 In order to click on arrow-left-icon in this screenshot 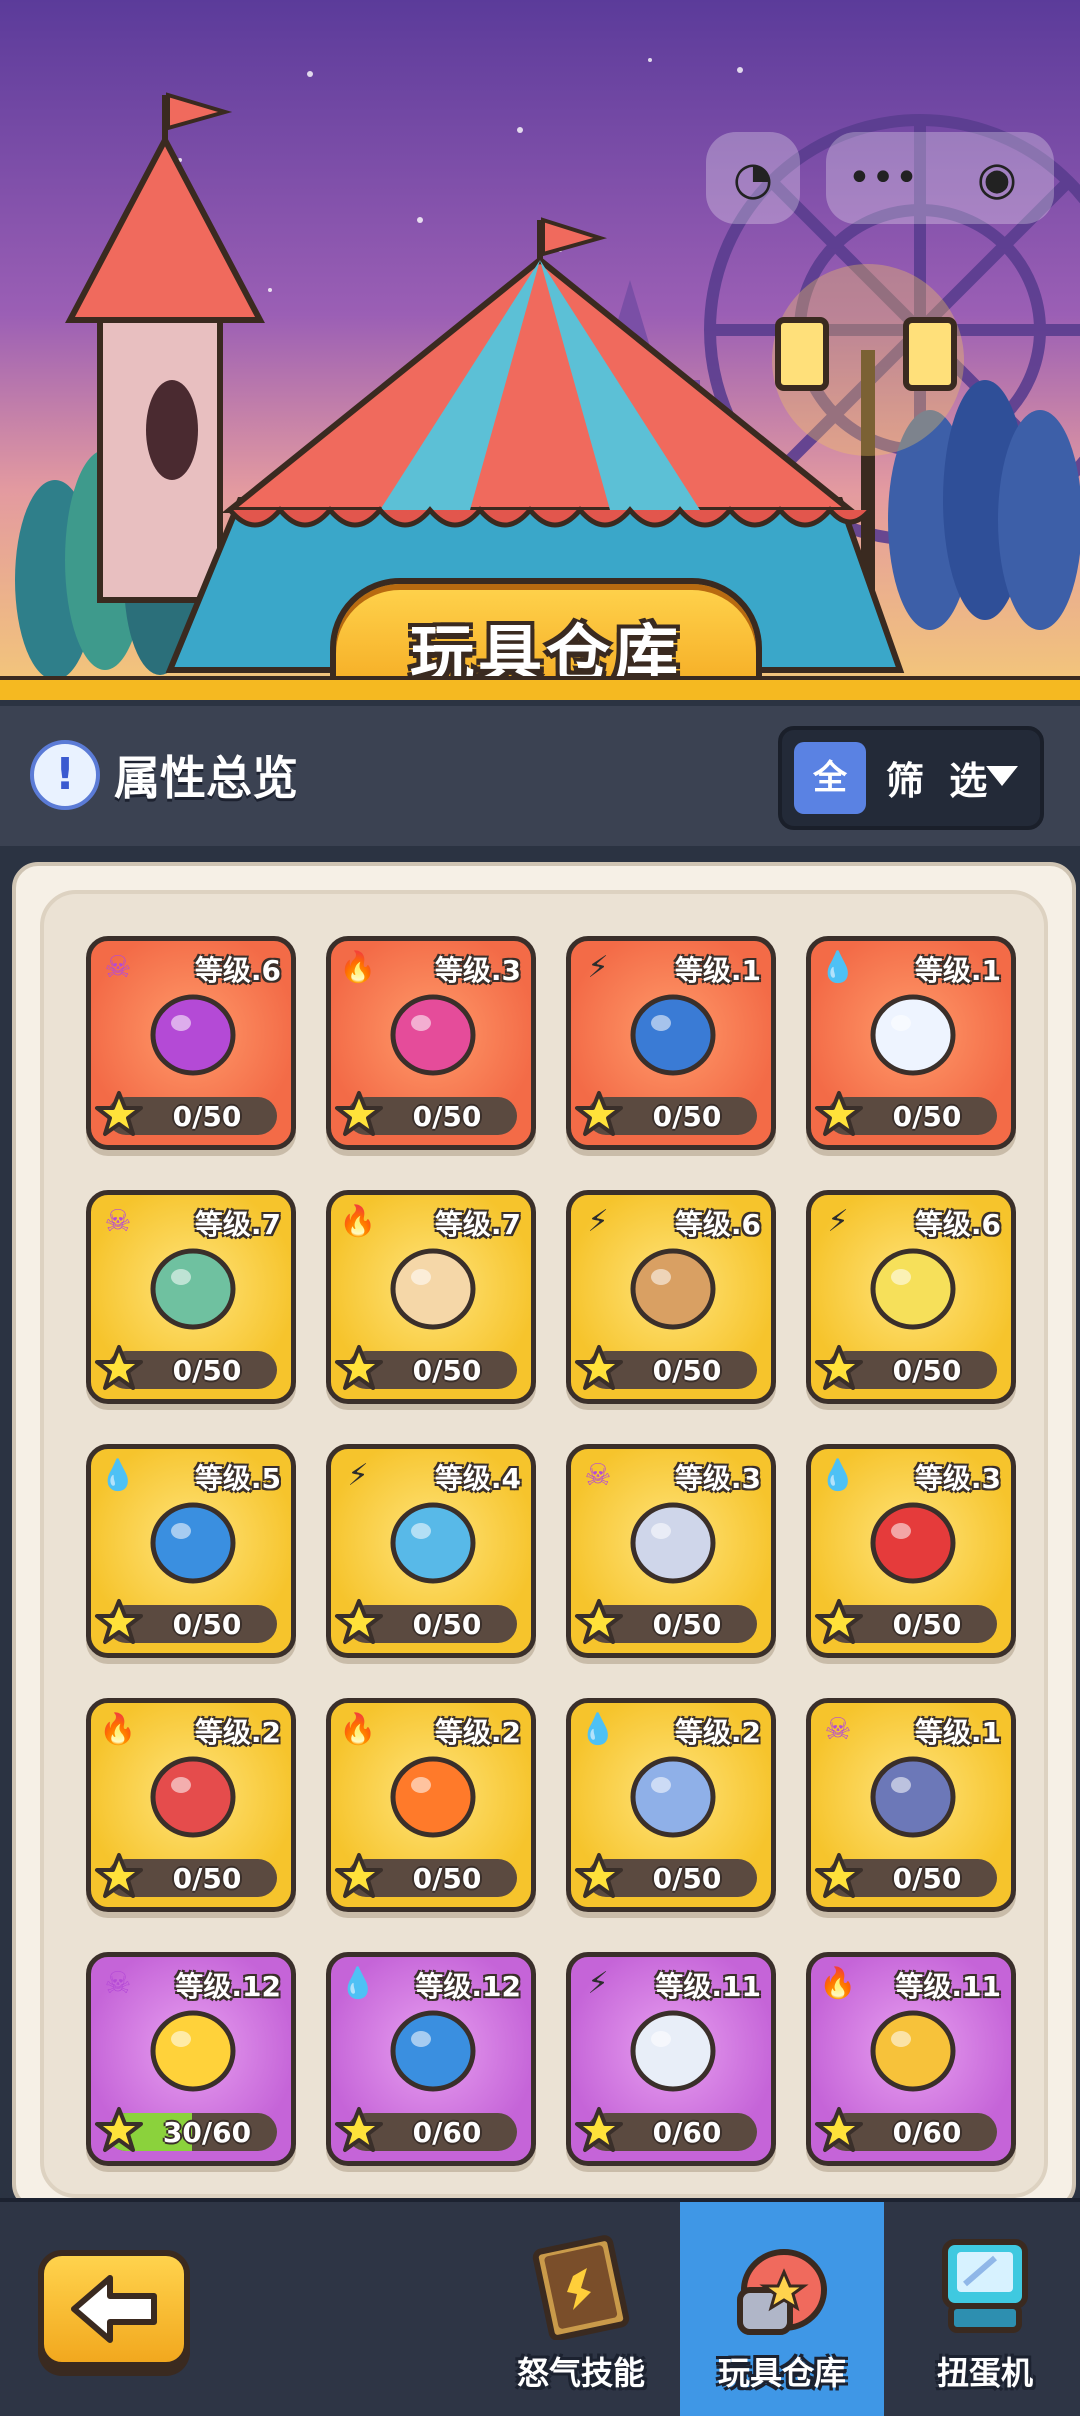, I will do `click(114, 2309)`.